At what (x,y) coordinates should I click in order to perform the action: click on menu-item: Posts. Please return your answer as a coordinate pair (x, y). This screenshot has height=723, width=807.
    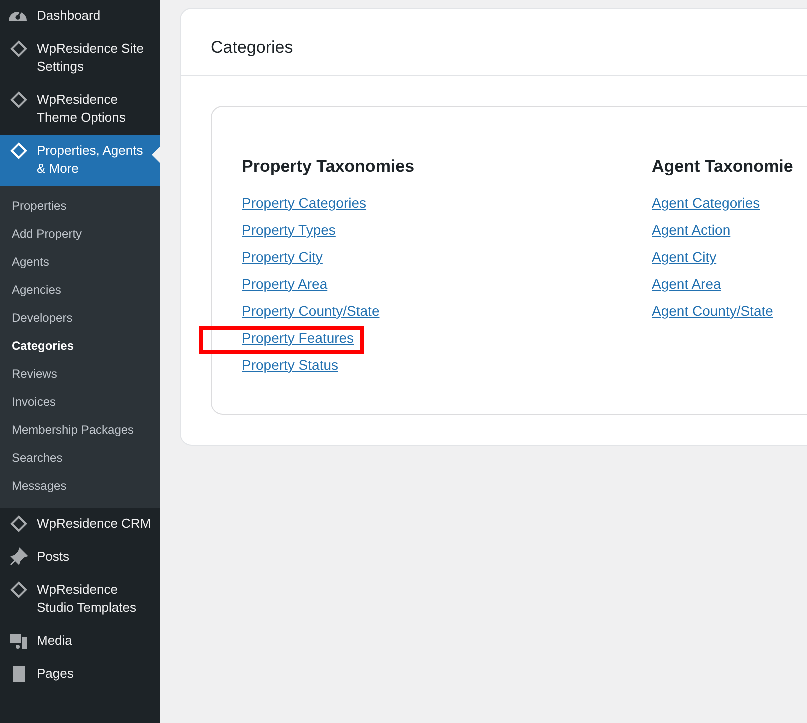
    Looking at the image, I should click on (80, 557).